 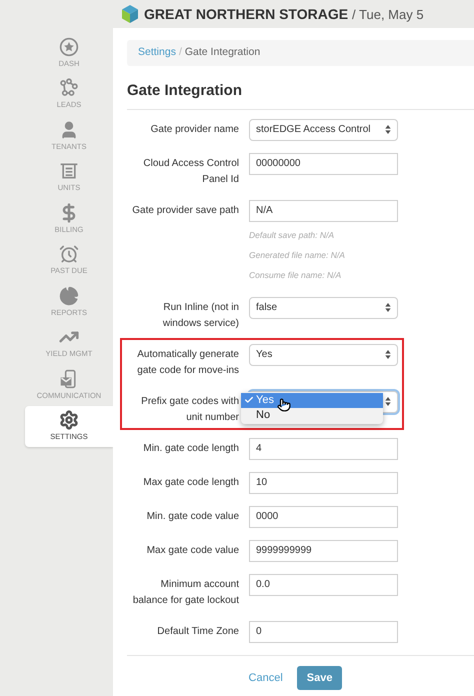 What do you see at coordinates (323, 551) in the screenshot?
I see `text-field: 9999999999` at bounding box center [323, 551].